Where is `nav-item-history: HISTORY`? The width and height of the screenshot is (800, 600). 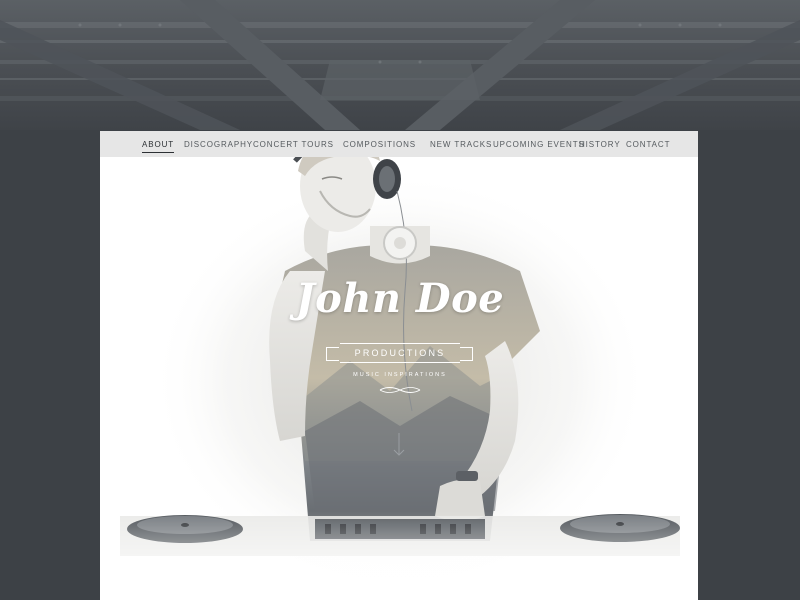
nav-item-history: HISTORY is located at coordinates (600, 144).